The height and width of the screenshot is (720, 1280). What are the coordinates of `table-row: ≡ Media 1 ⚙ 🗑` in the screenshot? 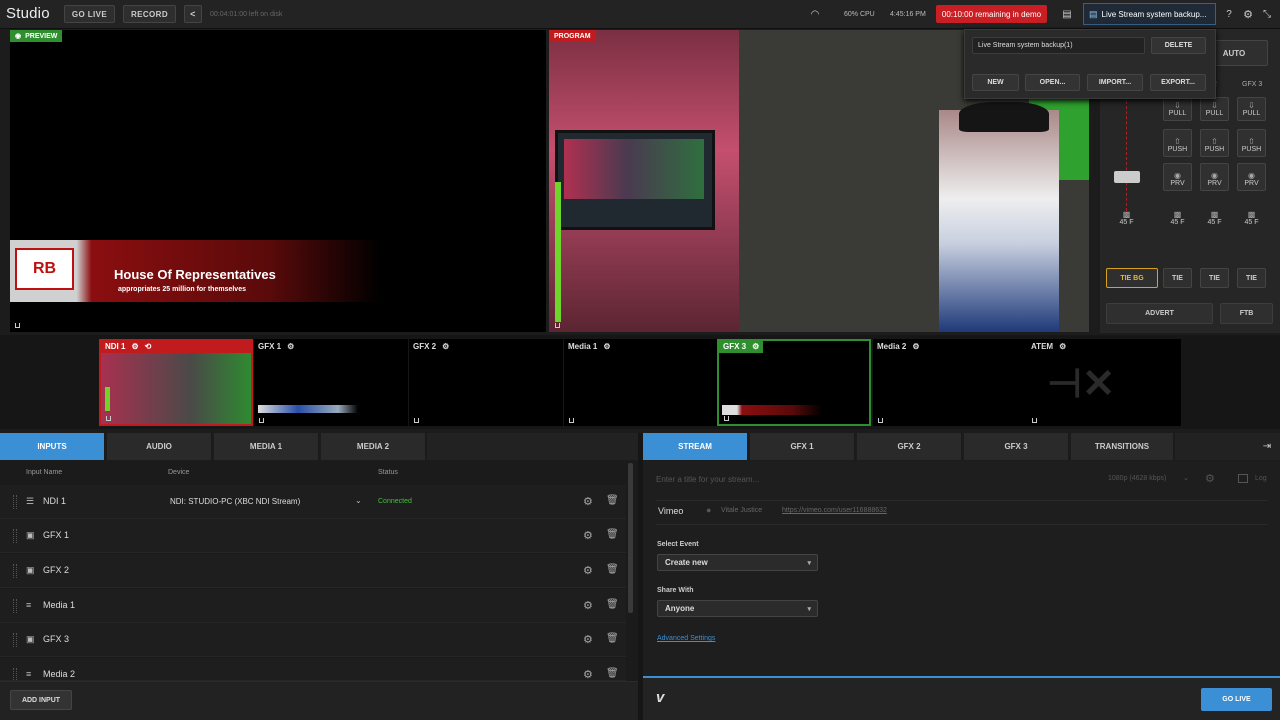 It's located at (313, 606).